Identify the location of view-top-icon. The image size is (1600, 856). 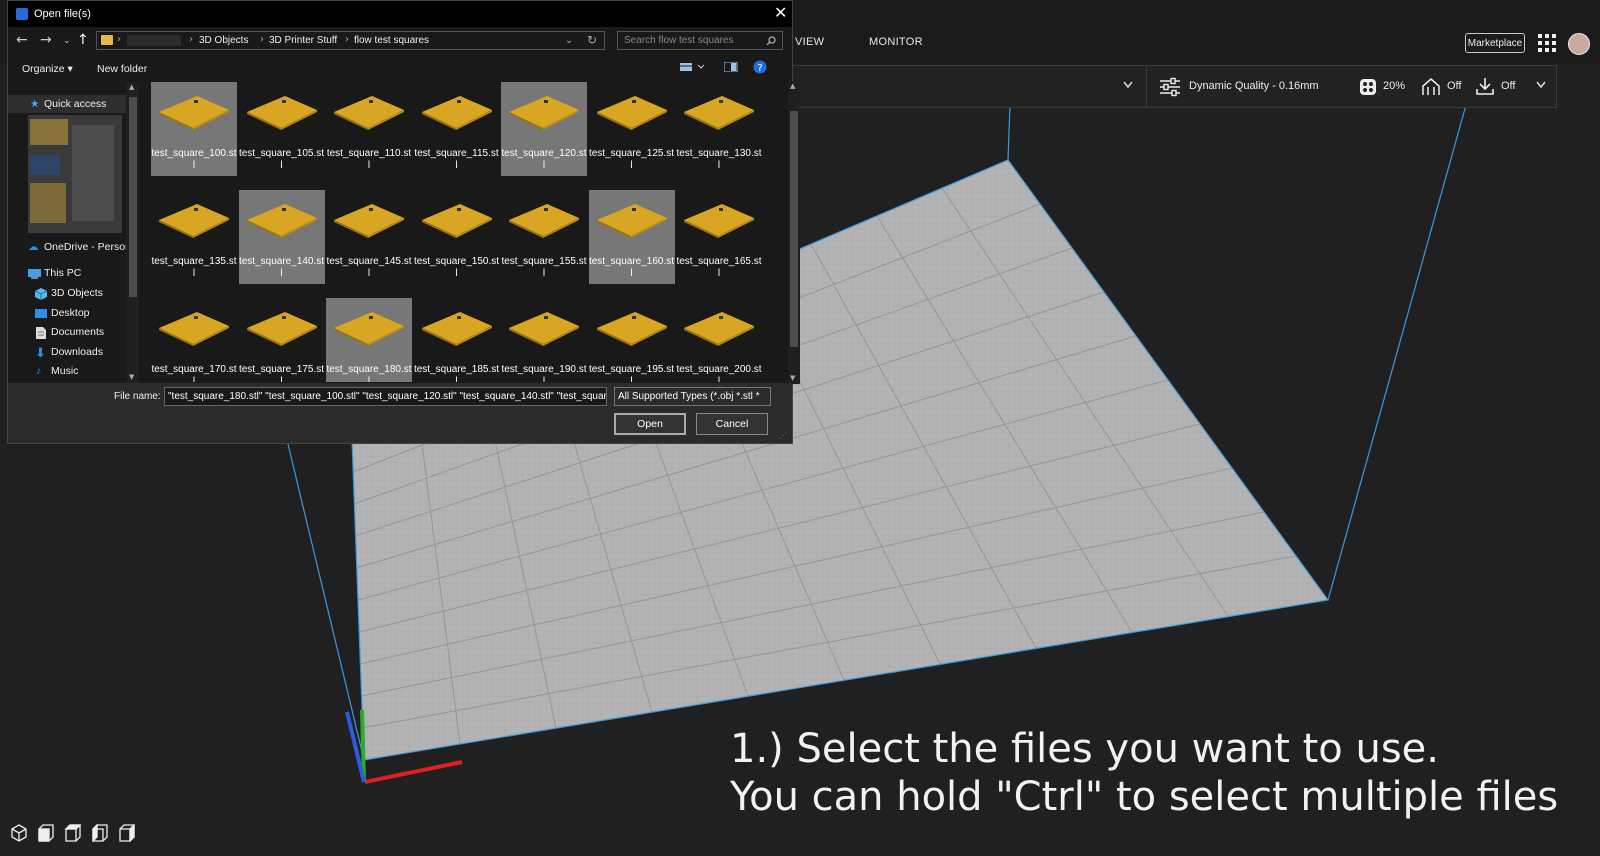
(73, 833).